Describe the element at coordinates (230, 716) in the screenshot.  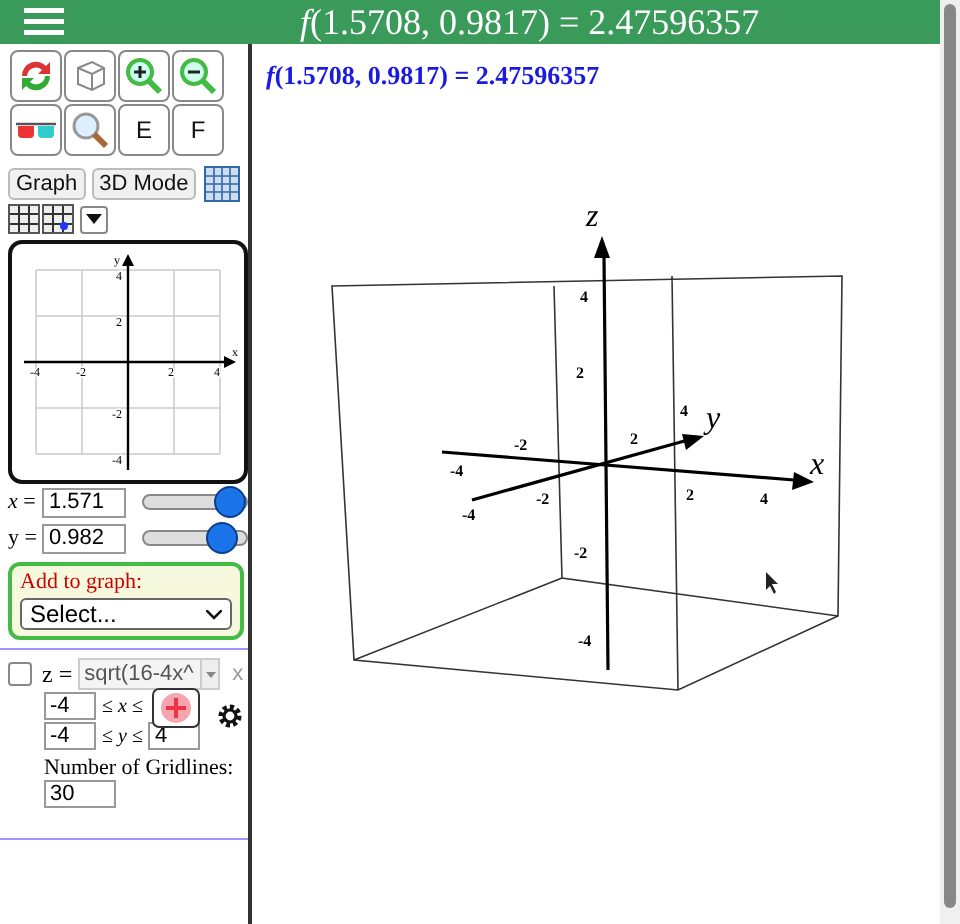
I see `settings-icon` at that location.